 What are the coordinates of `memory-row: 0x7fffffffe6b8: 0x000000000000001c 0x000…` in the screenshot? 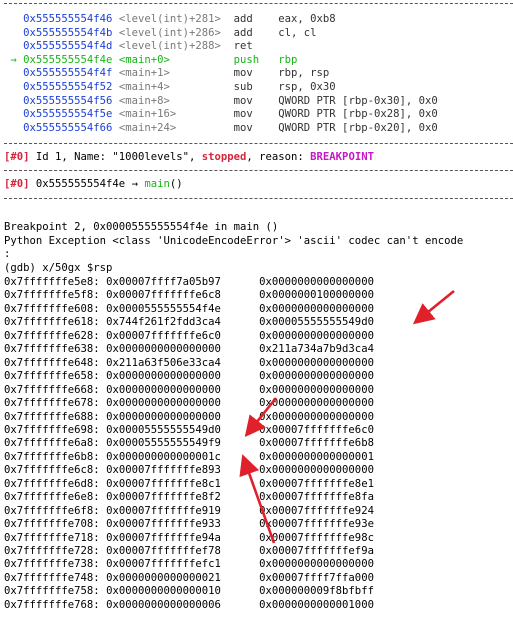 It's located at (189, 457).